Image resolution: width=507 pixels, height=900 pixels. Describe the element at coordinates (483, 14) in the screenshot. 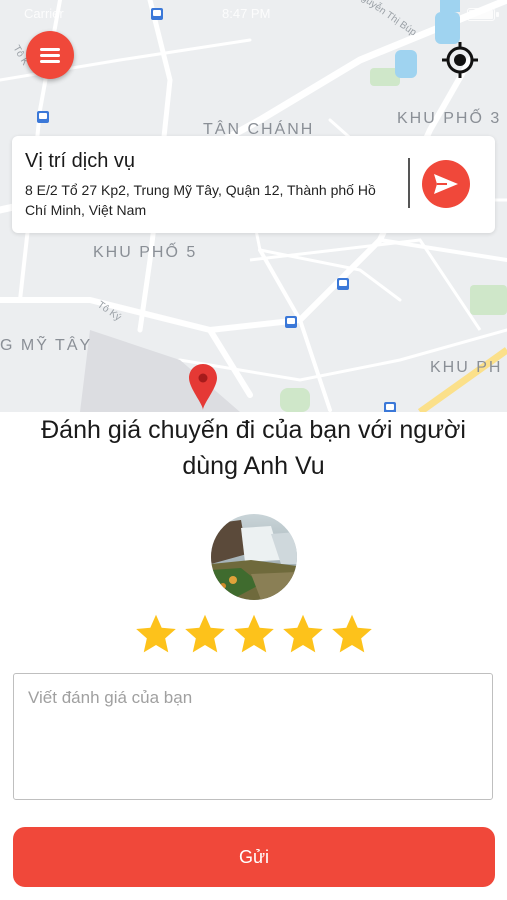

I see `battery-icon` at that location.